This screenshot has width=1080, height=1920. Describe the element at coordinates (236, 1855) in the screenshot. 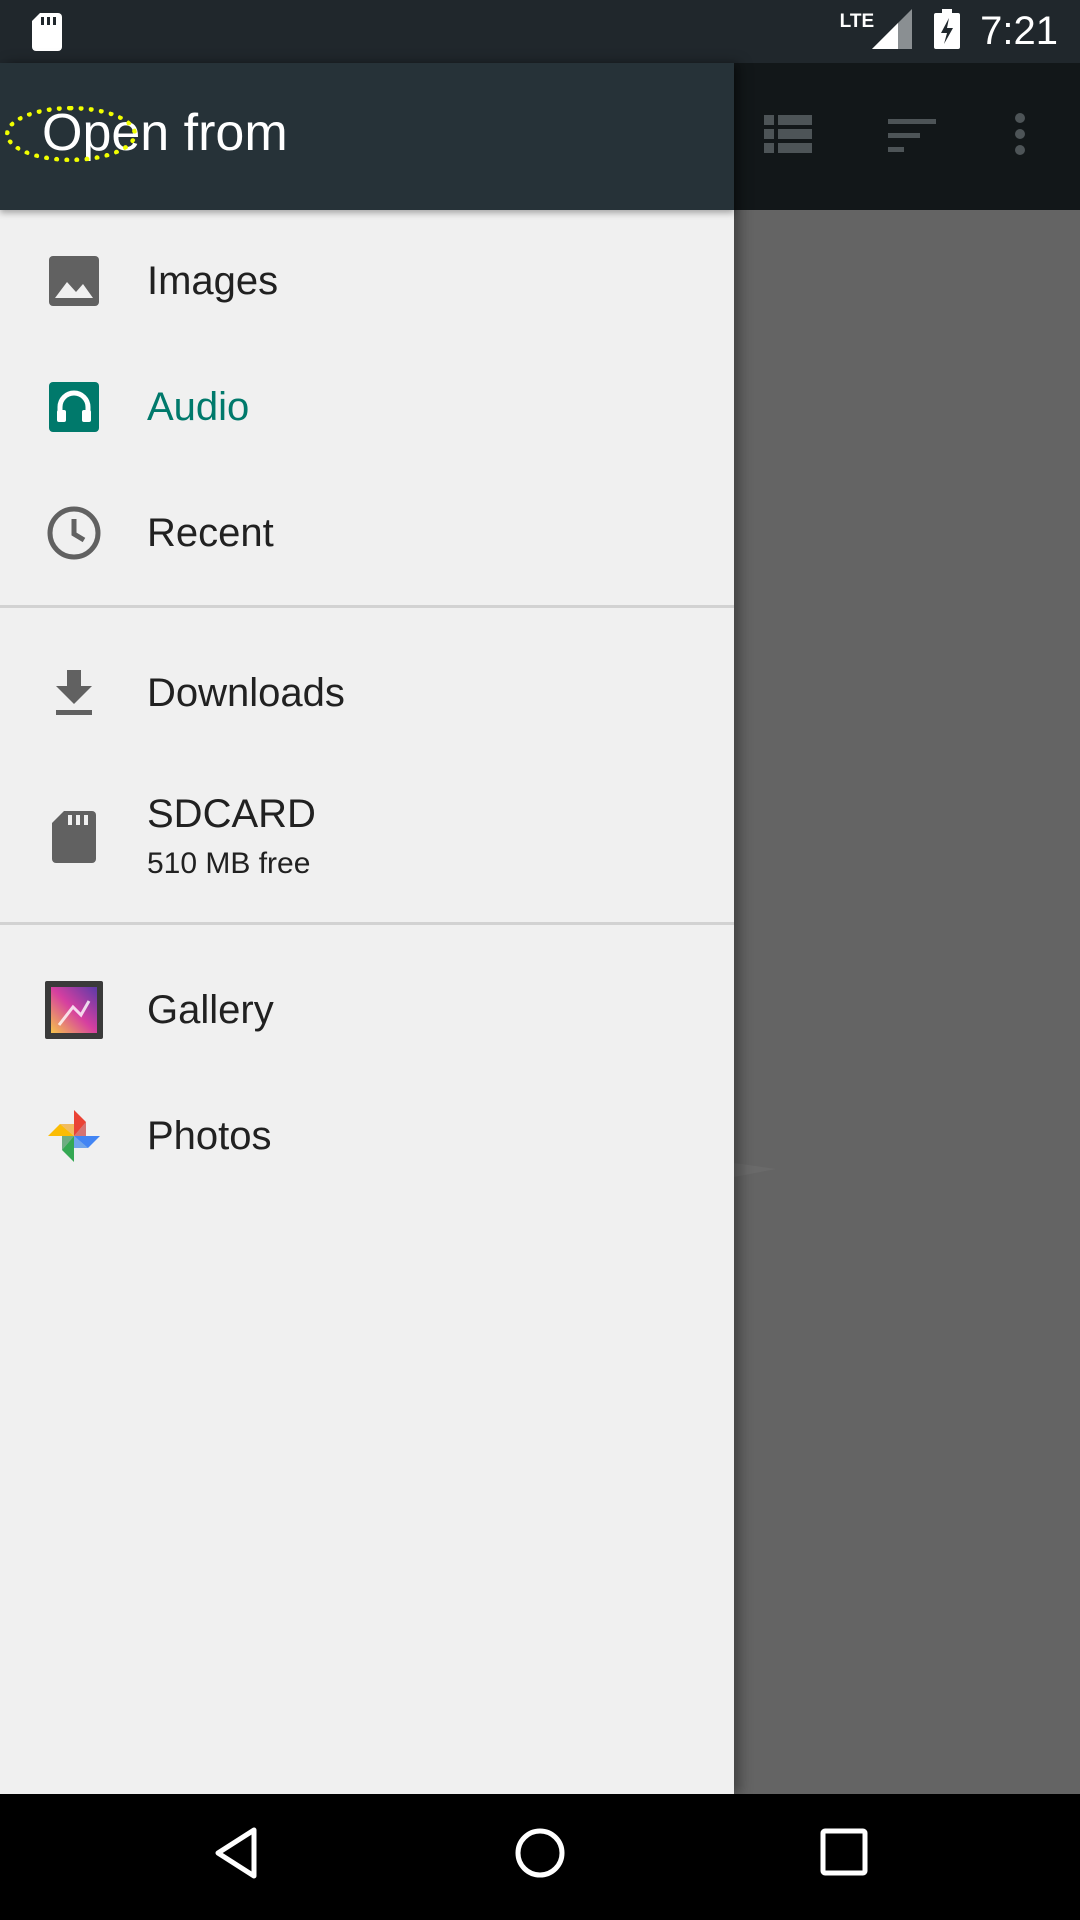

I see `back-icon` at that location.